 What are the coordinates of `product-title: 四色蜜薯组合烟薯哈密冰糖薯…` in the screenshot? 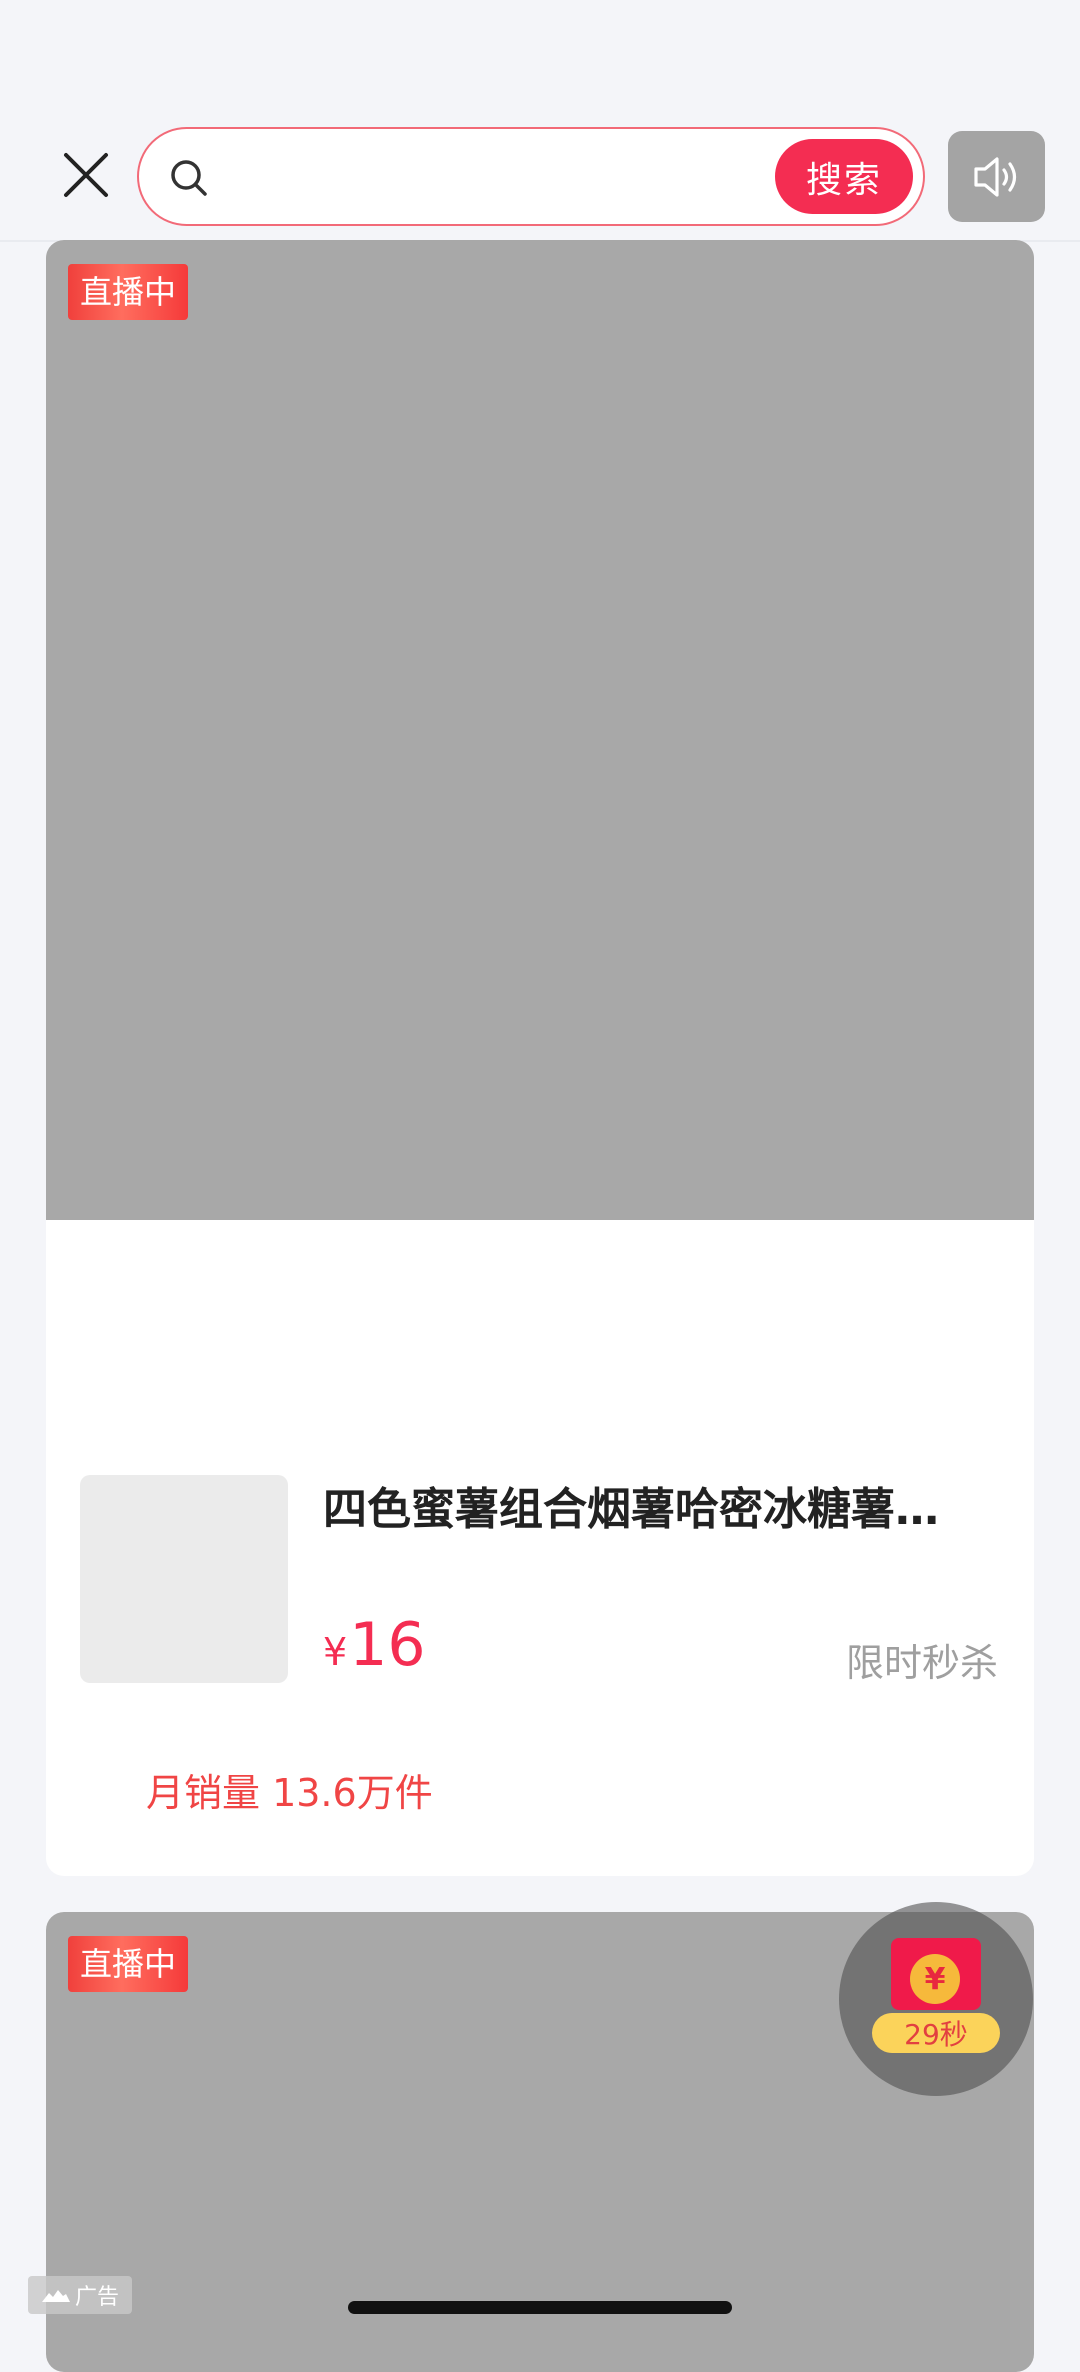 It's located at (663, 1505).